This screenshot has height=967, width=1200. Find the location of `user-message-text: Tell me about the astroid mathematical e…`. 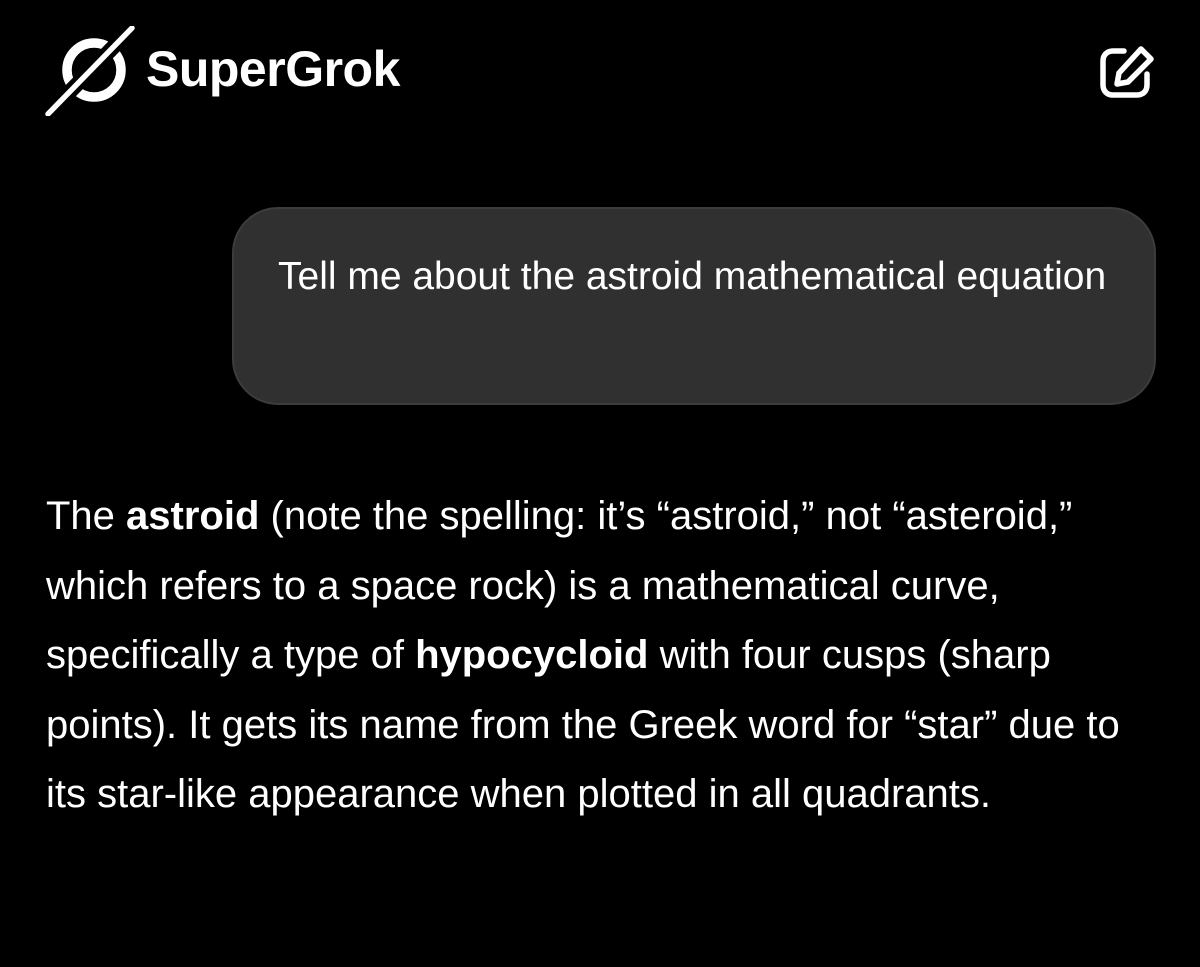

user-message-text: Tell me about the astroid mathematical e… is located at coordinates (692, 276).